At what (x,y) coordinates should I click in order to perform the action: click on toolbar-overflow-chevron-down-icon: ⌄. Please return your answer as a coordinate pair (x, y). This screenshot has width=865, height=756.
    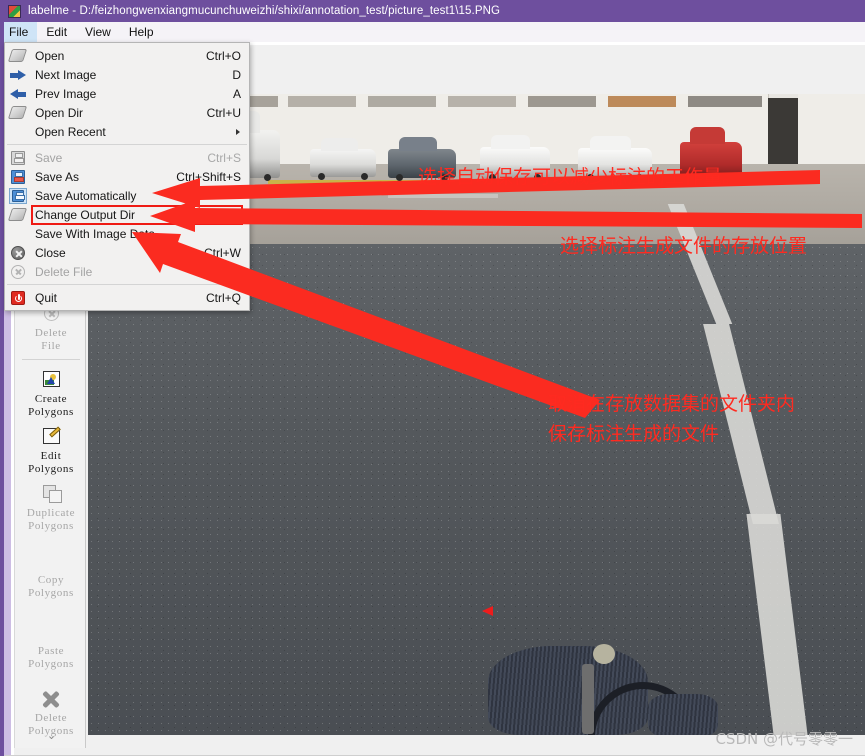
    Looking at the image, I should click on (50, 735).